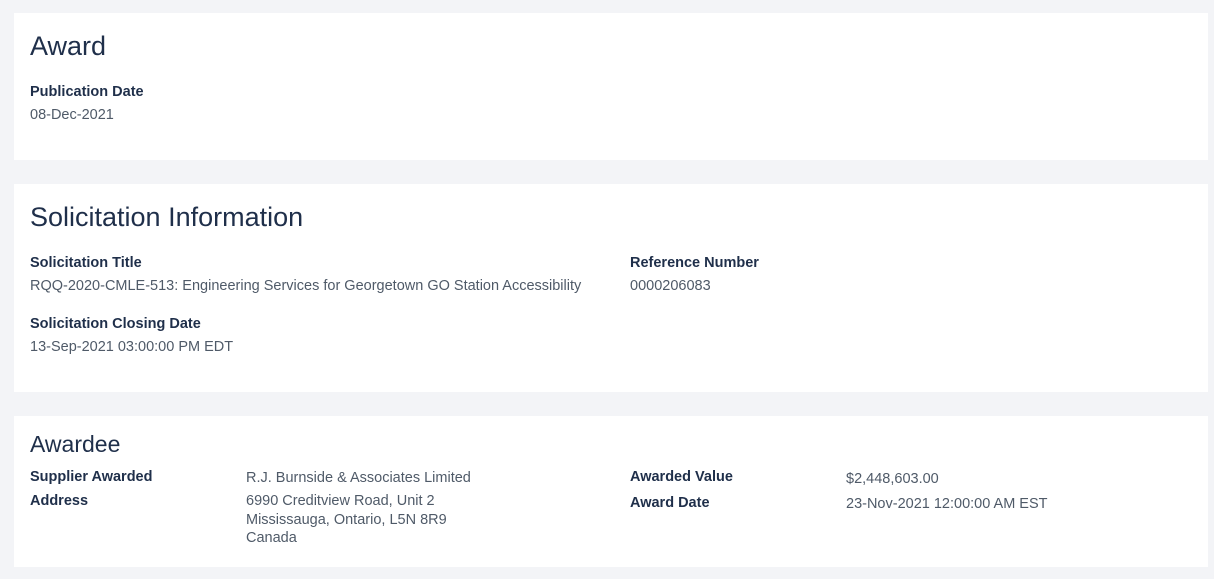  What do you see at coordinates (271, 538) in the screenshot?
I see `address-line: Canada` at bounding box center [271, 538].